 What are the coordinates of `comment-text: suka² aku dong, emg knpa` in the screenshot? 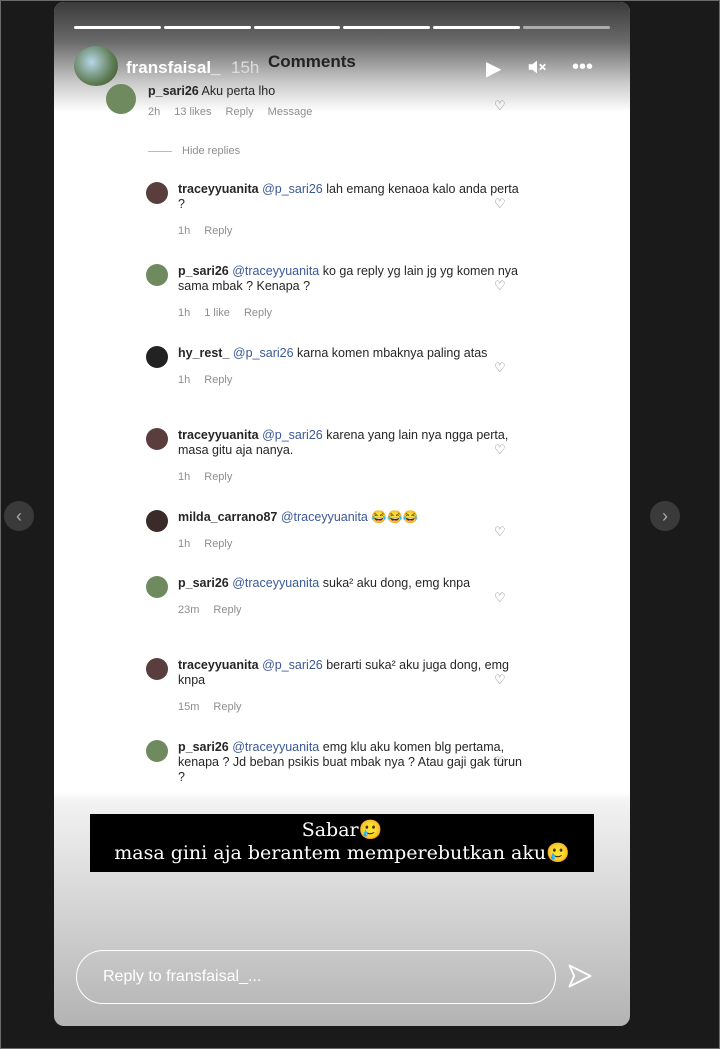 It's located at (396, 583).